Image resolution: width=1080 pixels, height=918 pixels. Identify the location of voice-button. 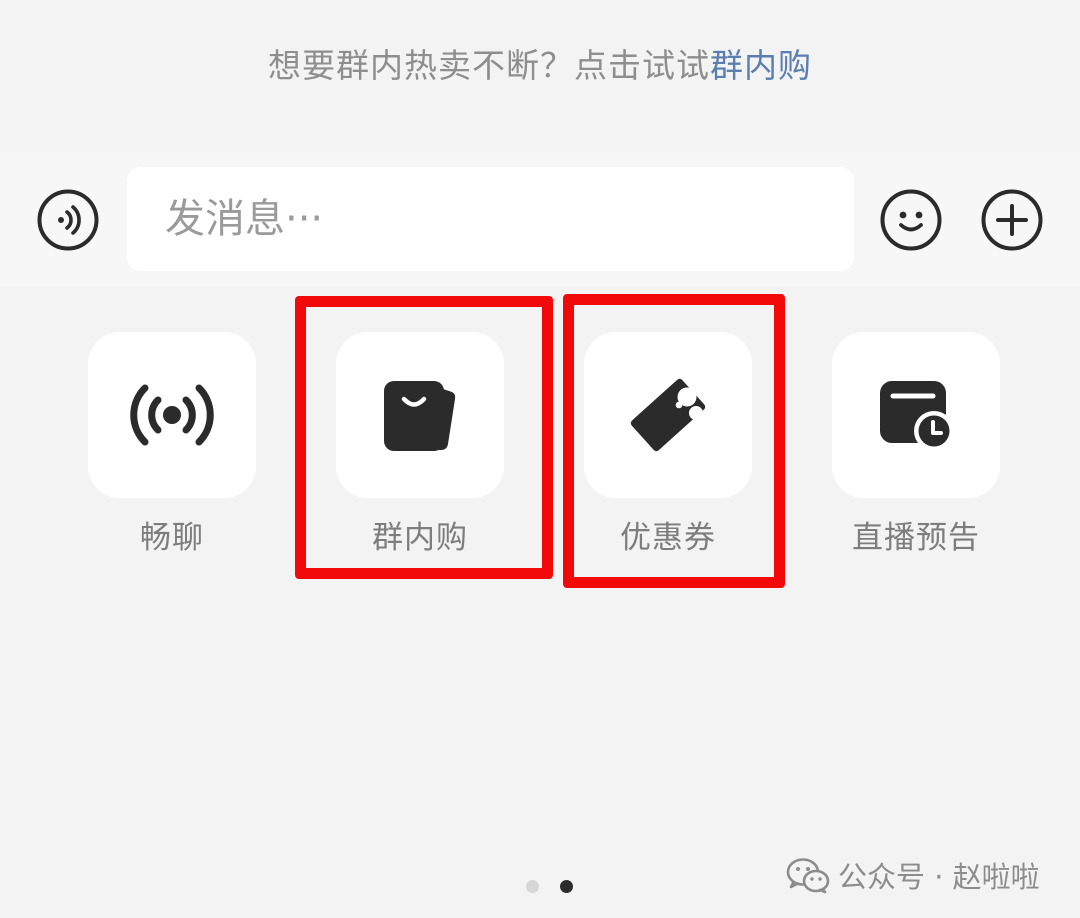
(68, 220).